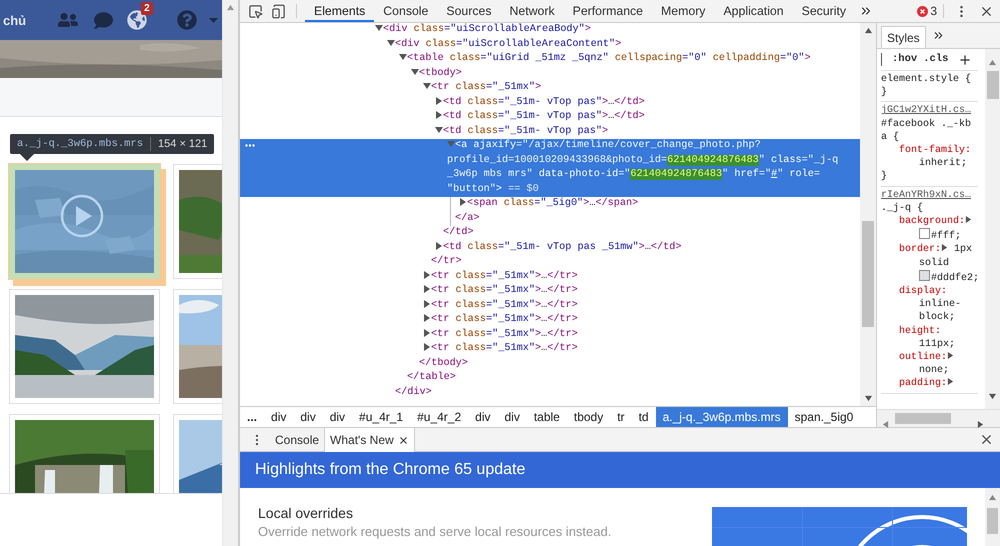 The image size is (1000, 546). Describe the element at coordinates (642, 168) in the screenshot. I see `dom-node: <a ajaxify="/ajax/timeline/cover_change_photo.php? profile_id=100010209433968&photo_id=621404924876483" class="_j-q _3w6p mbs mrs" data-photo-id="621404924876483" href="#" role= "button"> == $0` at that location.